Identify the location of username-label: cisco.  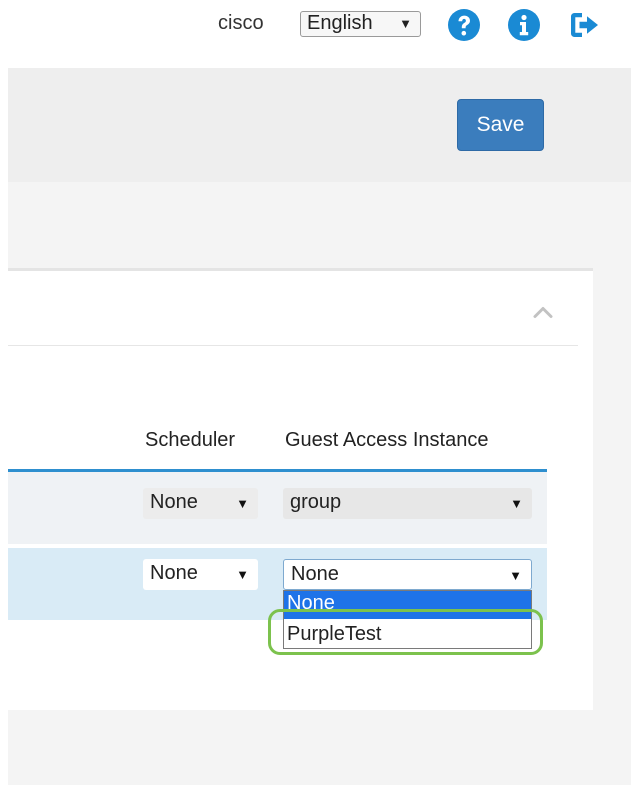
(241, 23).